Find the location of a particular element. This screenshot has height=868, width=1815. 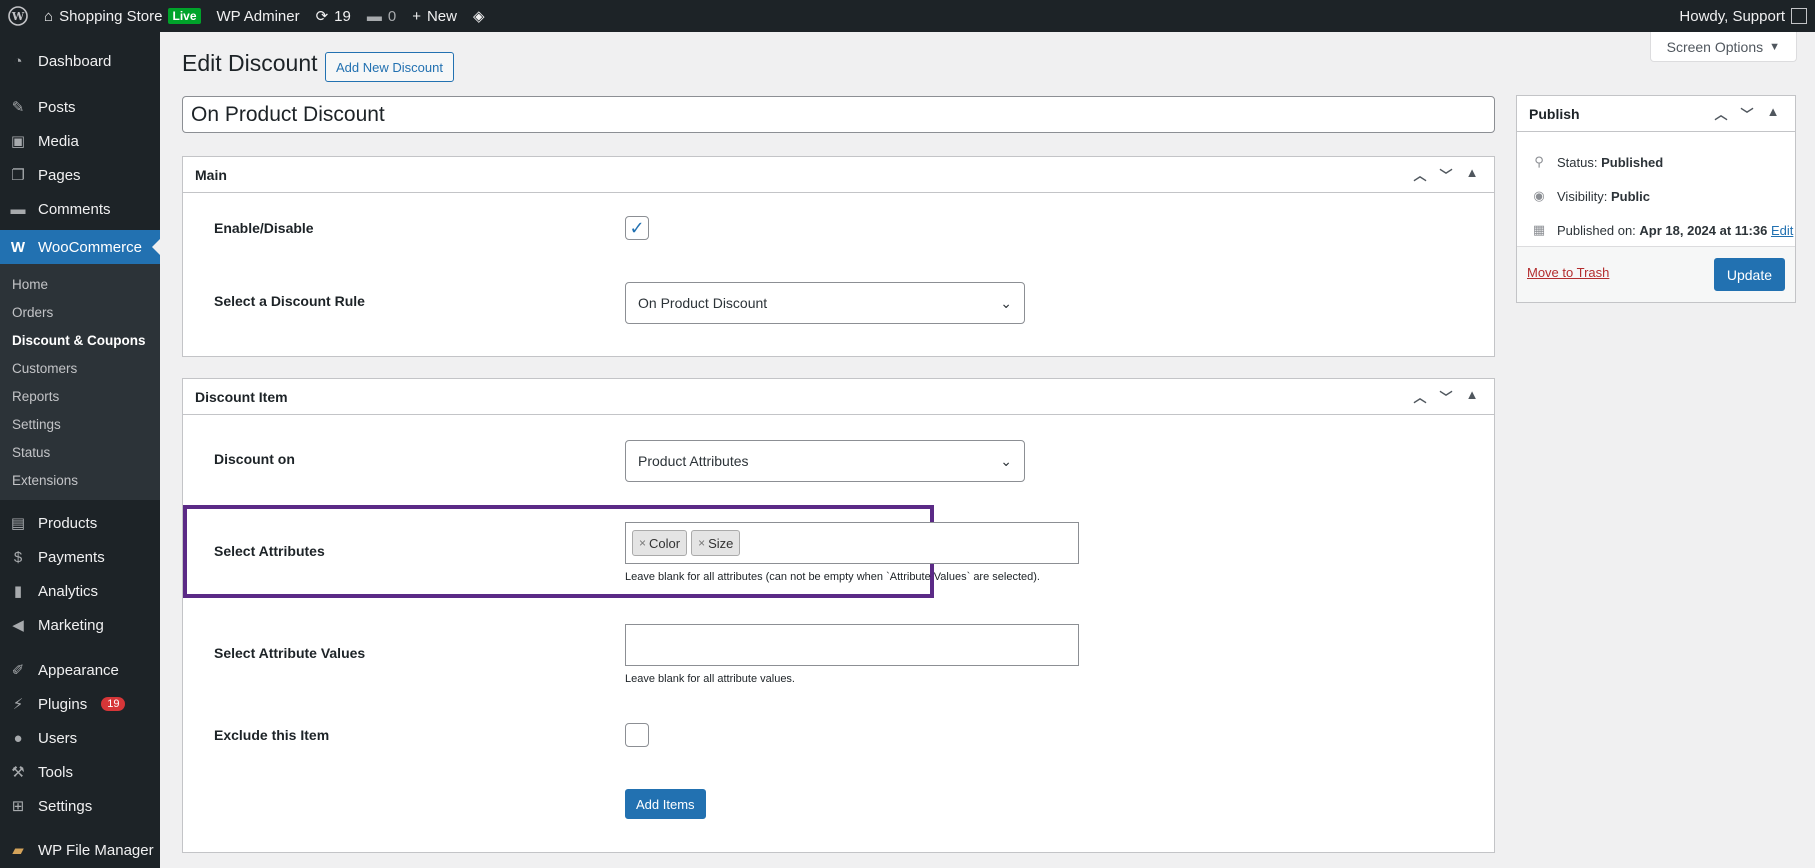

publish-box-header: Publish ︿ ﹀ ▲ is located at coordinates (1656, 114).